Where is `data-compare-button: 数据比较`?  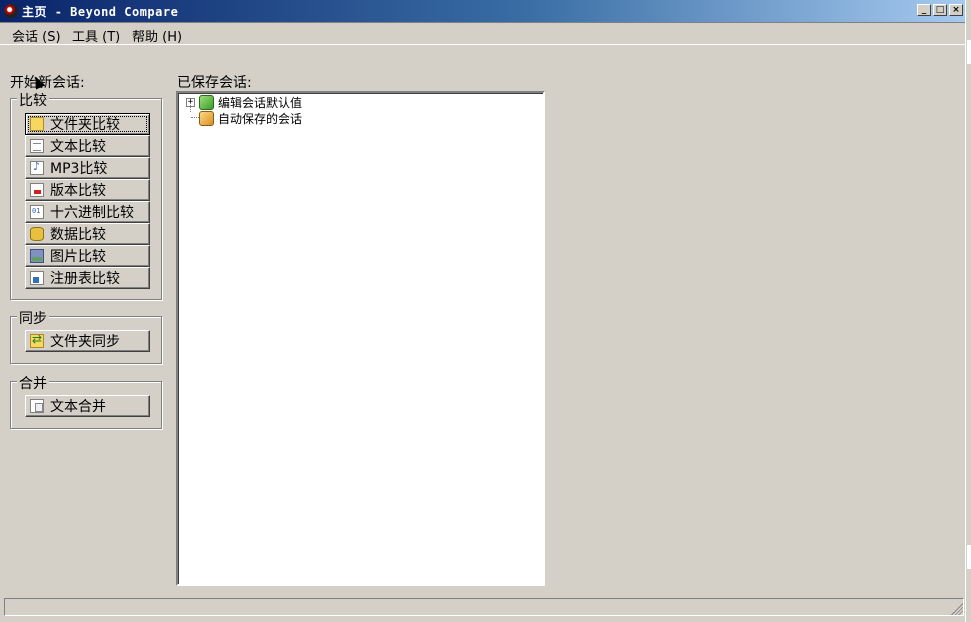 data-compare-button: 数据比较 is located at coordinates (87, 234).